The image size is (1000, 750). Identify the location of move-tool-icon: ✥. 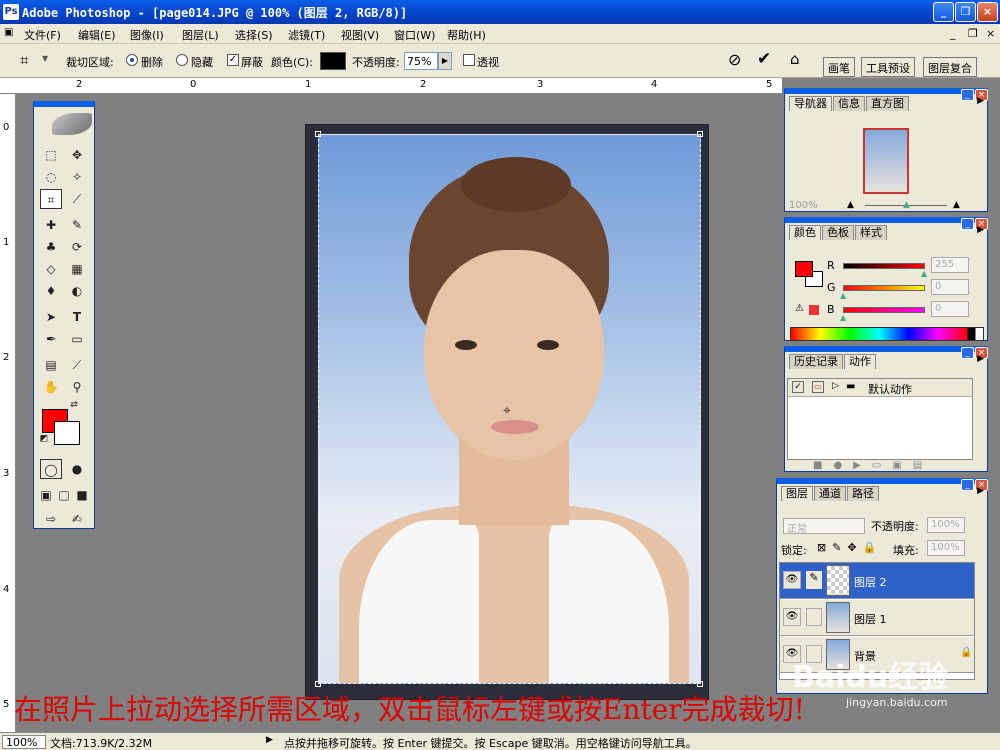
(77, 155).